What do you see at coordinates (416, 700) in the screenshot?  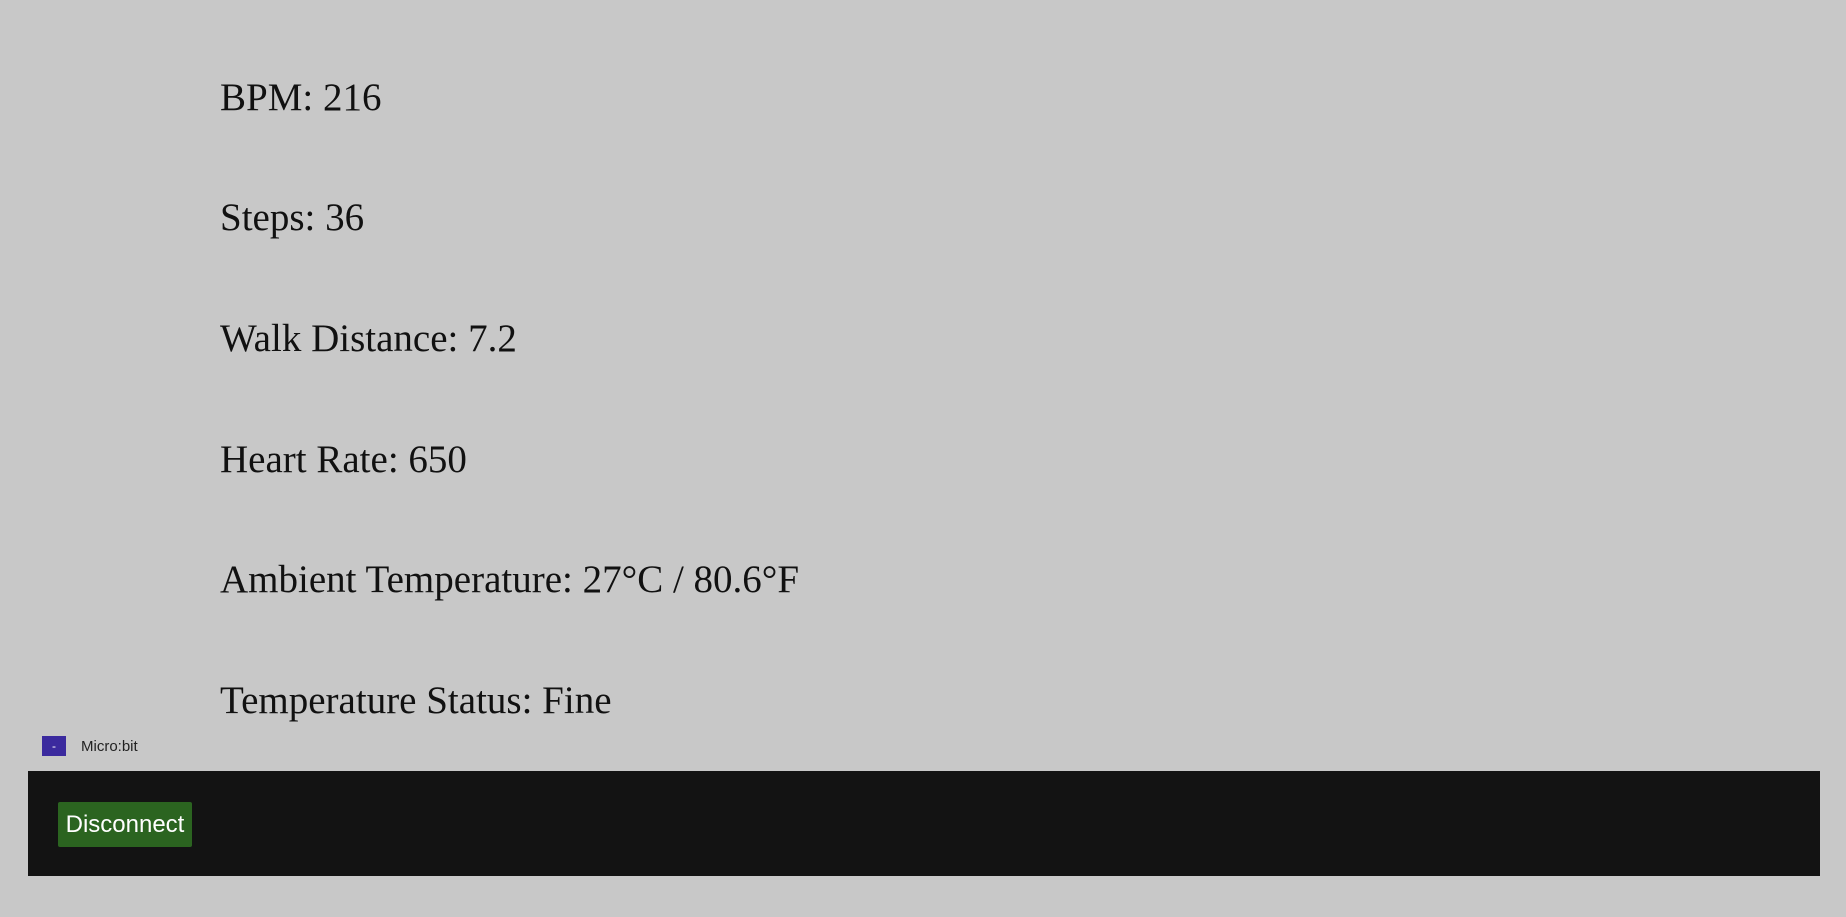 I see `temperature-status-reading: Temperature Status: Fine` at bounding box center [416, 700].